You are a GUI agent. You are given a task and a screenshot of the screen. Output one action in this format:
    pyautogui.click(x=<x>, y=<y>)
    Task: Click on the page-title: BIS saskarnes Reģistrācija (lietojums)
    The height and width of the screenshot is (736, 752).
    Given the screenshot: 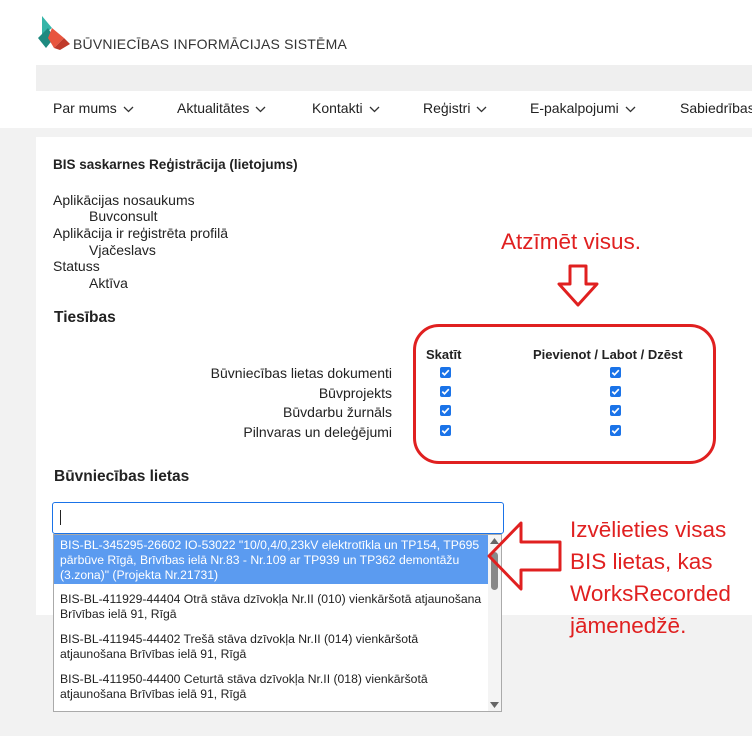 What is the action you would take?
    pyautogui.click(x=175, y=164)
    